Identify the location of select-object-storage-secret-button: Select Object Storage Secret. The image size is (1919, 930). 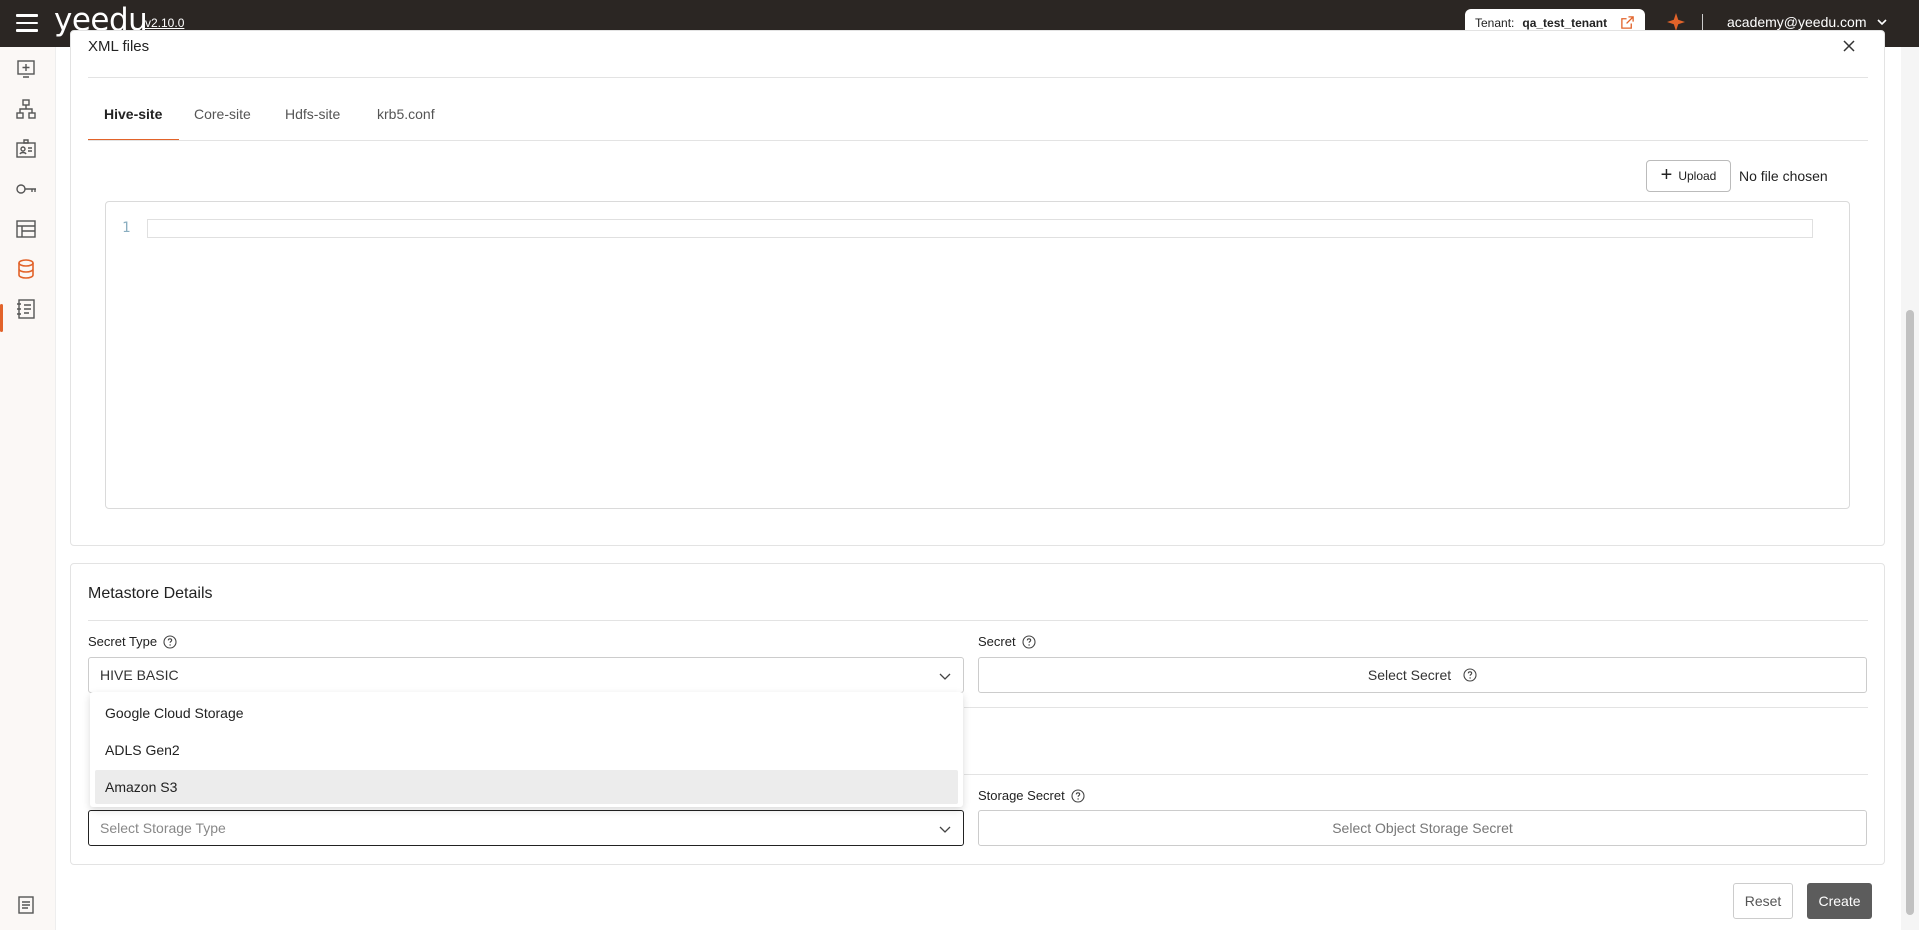
(1422, 828).